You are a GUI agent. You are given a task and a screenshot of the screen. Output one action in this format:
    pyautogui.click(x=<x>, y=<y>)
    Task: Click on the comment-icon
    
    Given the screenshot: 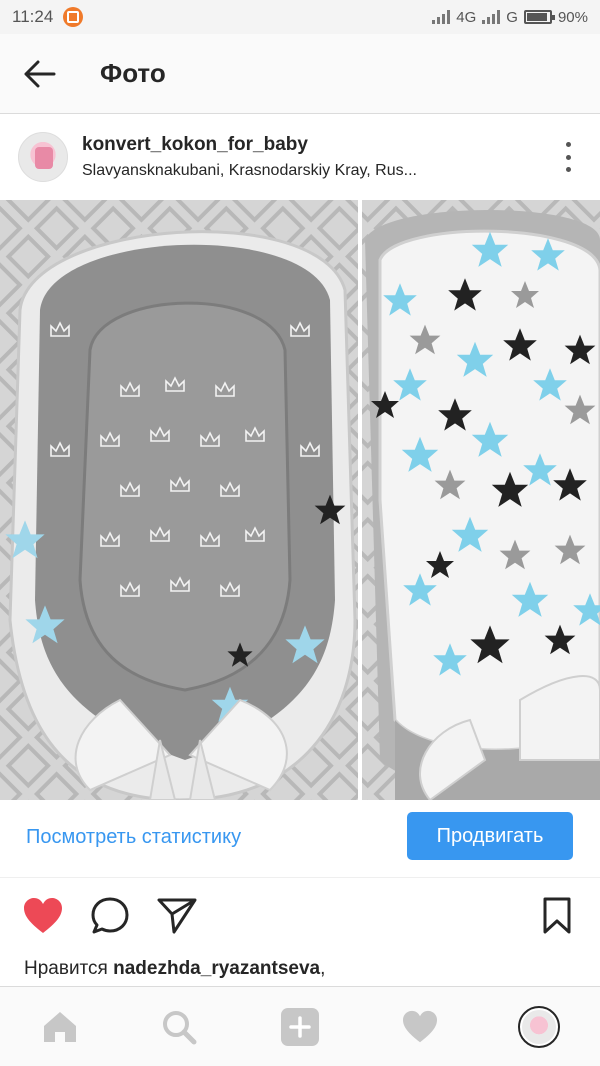 What is the action you would take?
    pyautogui.click(x=110, y=915)
    